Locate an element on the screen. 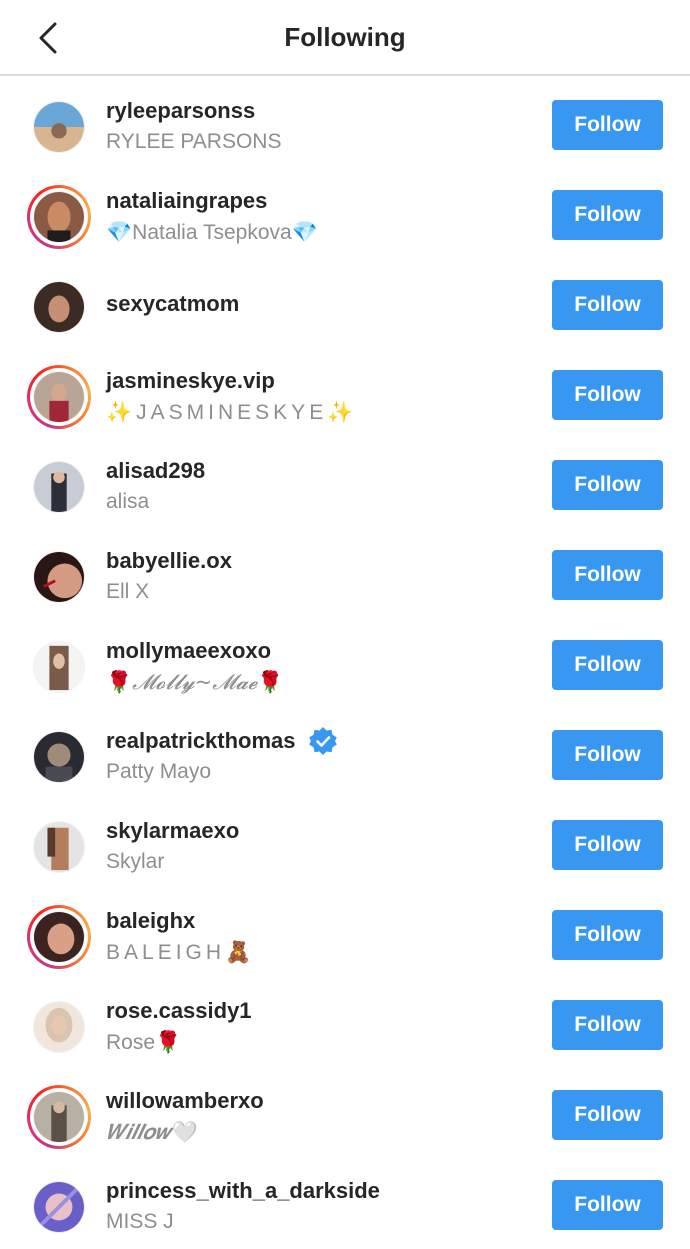 The height and width of the screenshot is (1249, 690). full-name: alisa is located at coordinates (128, 501).